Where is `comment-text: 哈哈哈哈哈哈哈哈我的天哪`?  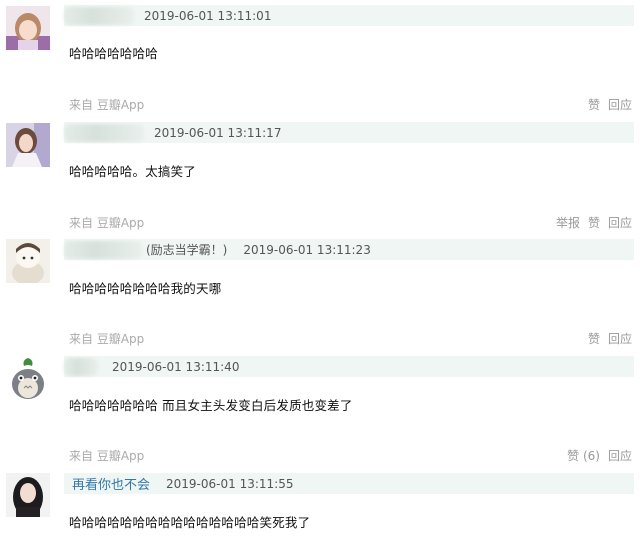 comment-text: 哈哈哈哈哈哈哈哈我的天哪 is located at coordinates (145, 288).